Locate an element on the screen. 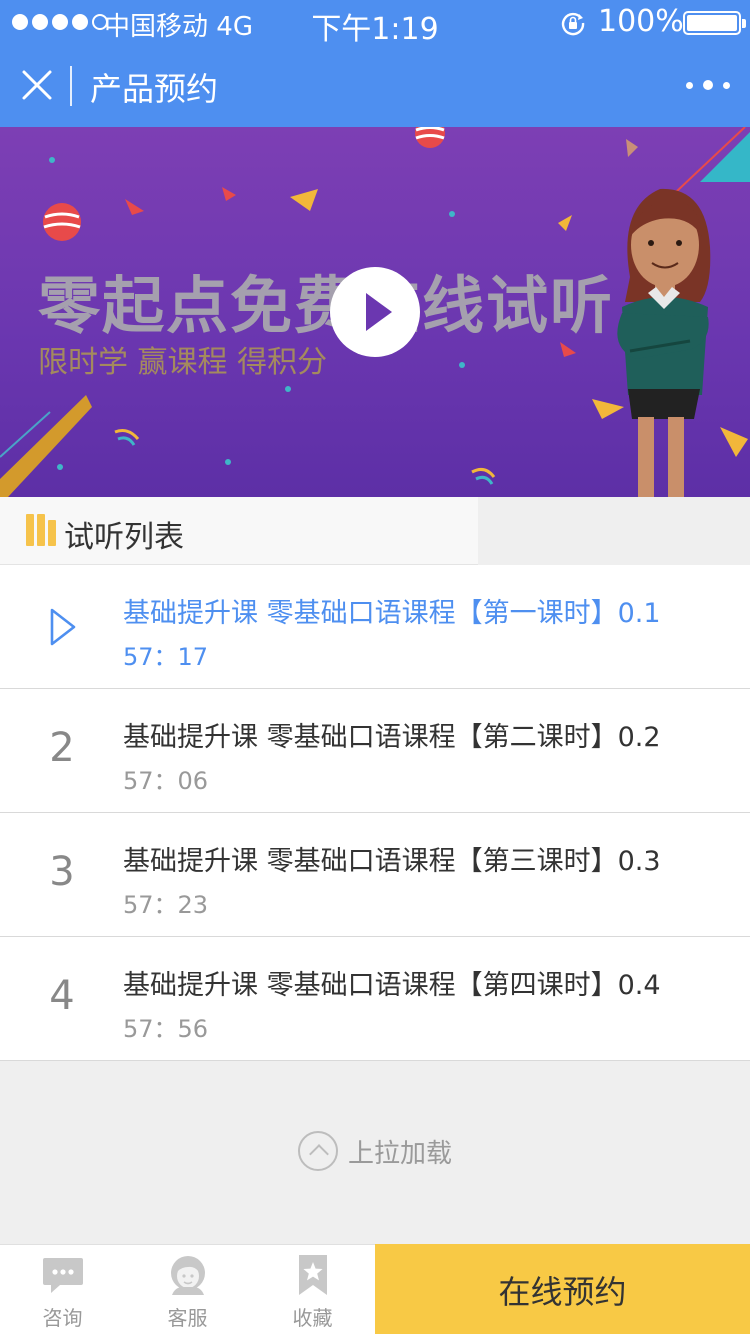 The height and width of the screenshot is (1334, 750). top-bar: 中国移动 4G 下午1:19 100% 产品预约 is located at coordinates (375, 63).